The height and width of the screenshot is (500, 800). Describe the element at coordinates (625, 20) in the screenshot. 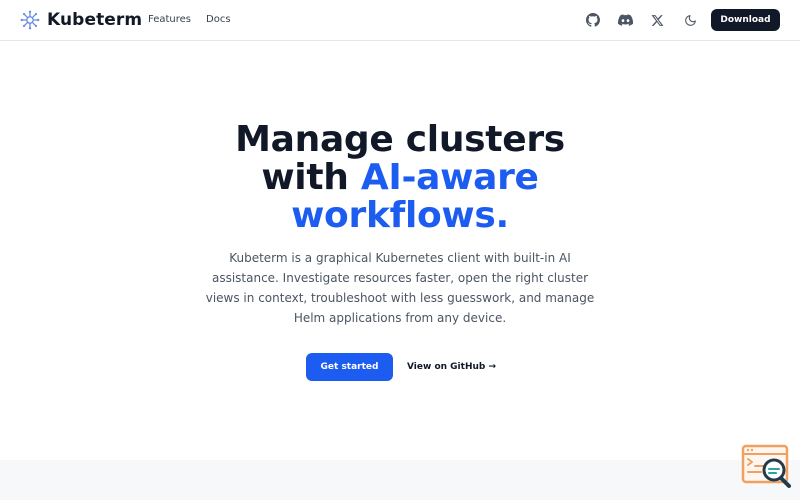

I see `discord-icon` at that location.